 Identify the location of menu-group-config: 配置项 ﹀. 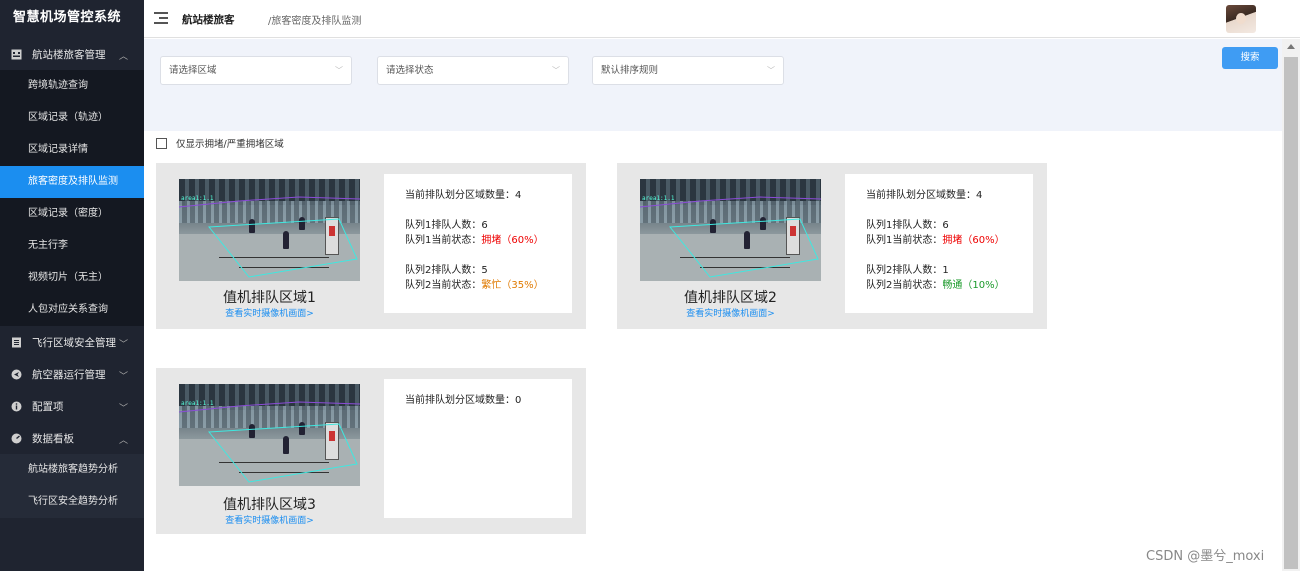
(72, 406).